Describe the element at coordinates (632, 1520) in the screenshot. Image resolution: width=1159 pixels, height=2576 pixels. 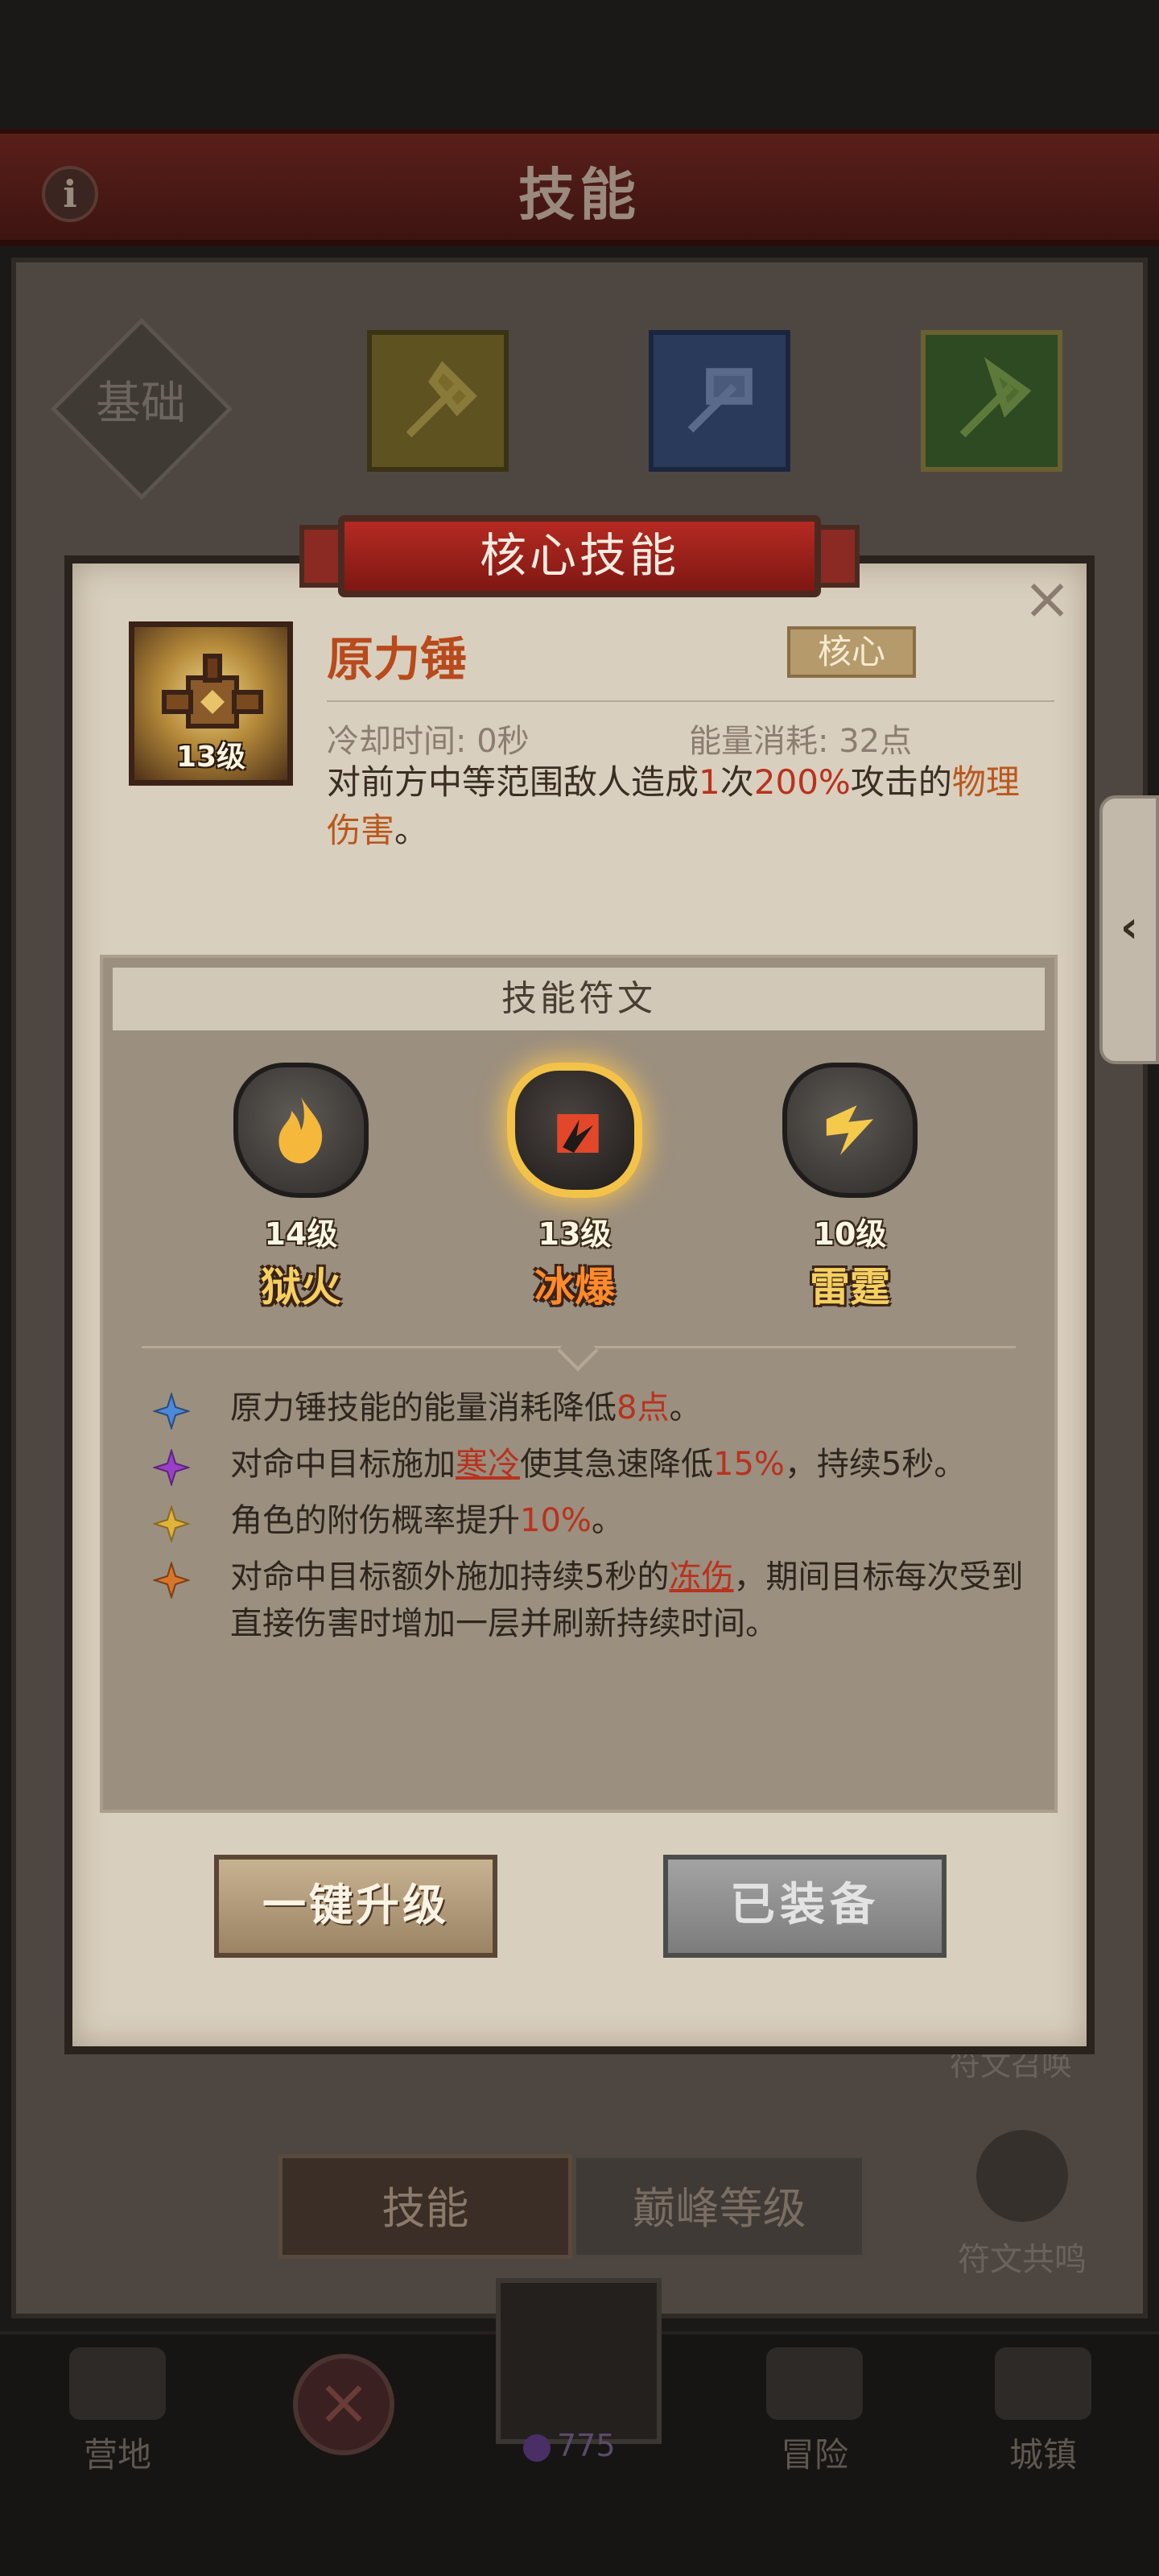
I see `effect-text: 角色的附伤概率提升10%。` at that location.